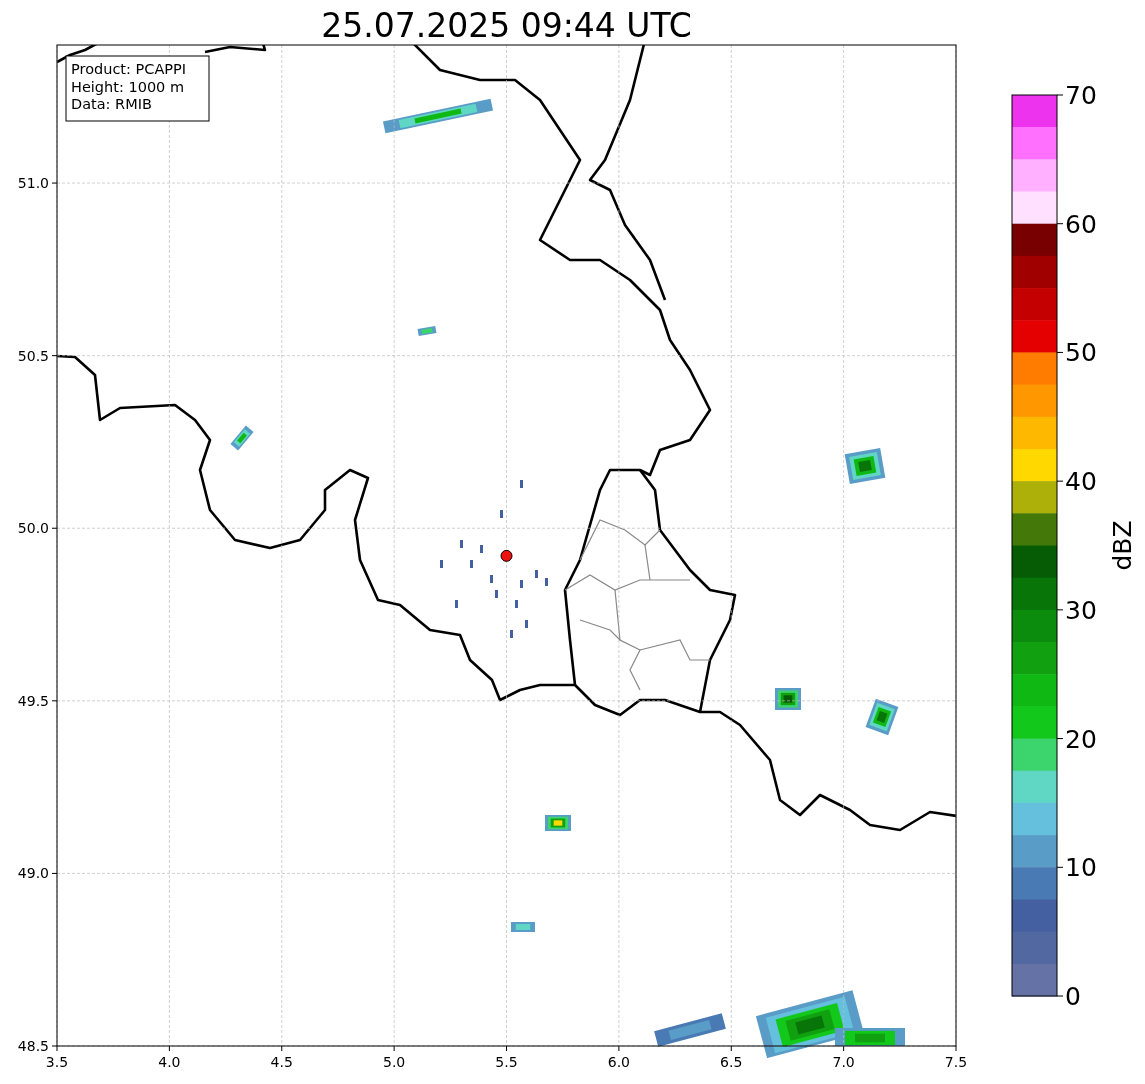  What do you see at coordinates (281, 1062) in the screenshot?
I see `x-tick-label: 4.5` at bounding box center [281, 1062].